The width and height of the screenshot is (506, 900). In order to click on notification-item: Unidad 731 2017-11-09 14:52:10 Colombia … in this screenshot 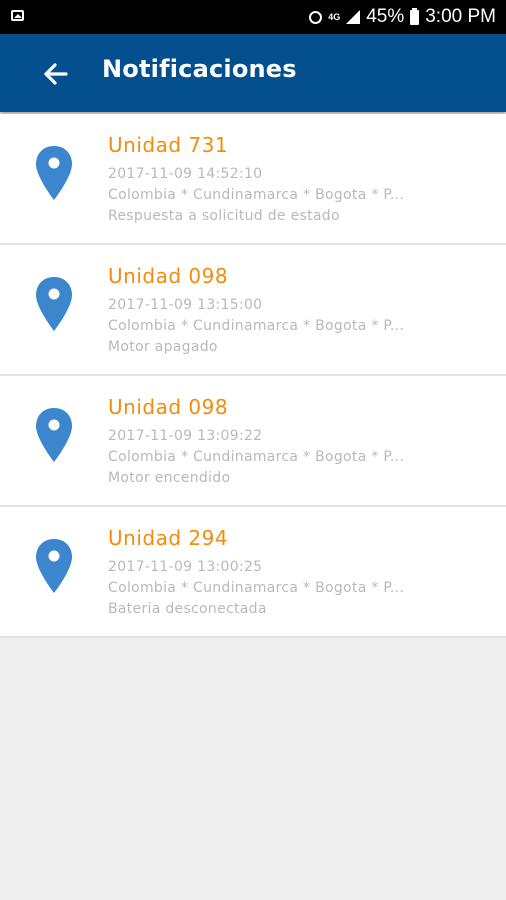, I will do `click(253, 179)`.